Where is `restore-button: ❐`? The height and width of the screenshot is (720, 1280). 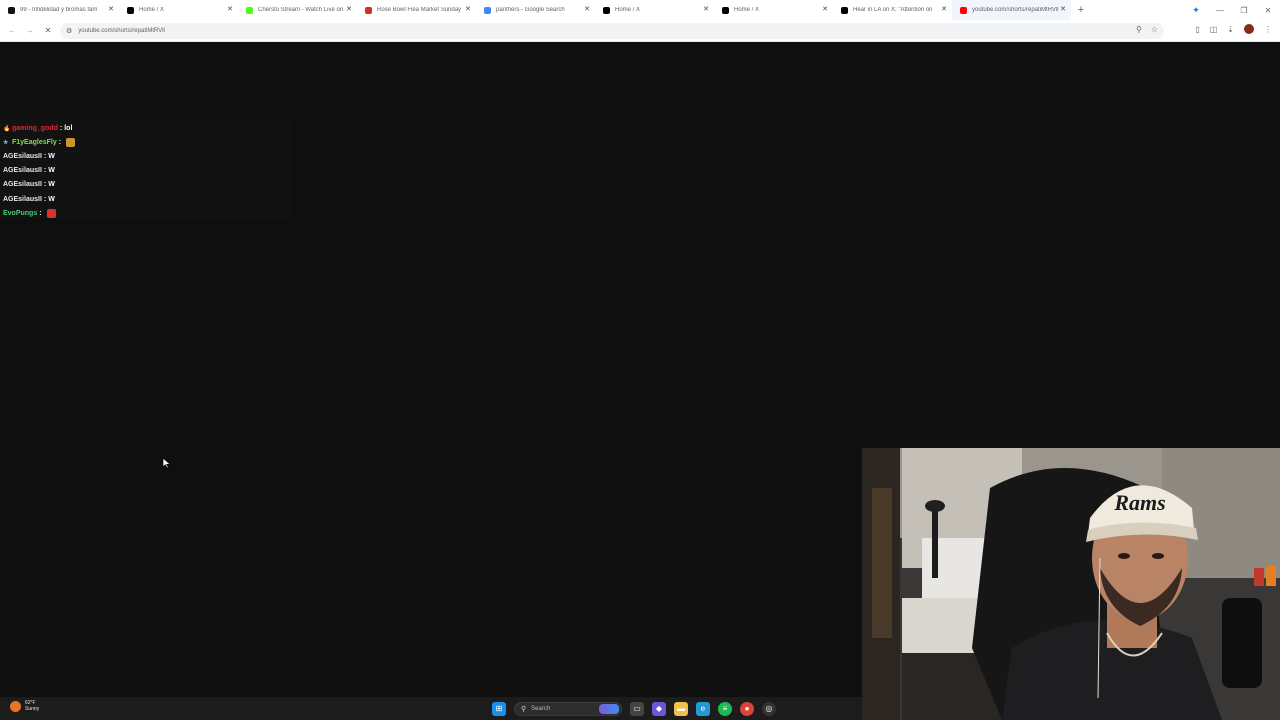
restore-button: ❐ is located at coordinates (1244, 10).